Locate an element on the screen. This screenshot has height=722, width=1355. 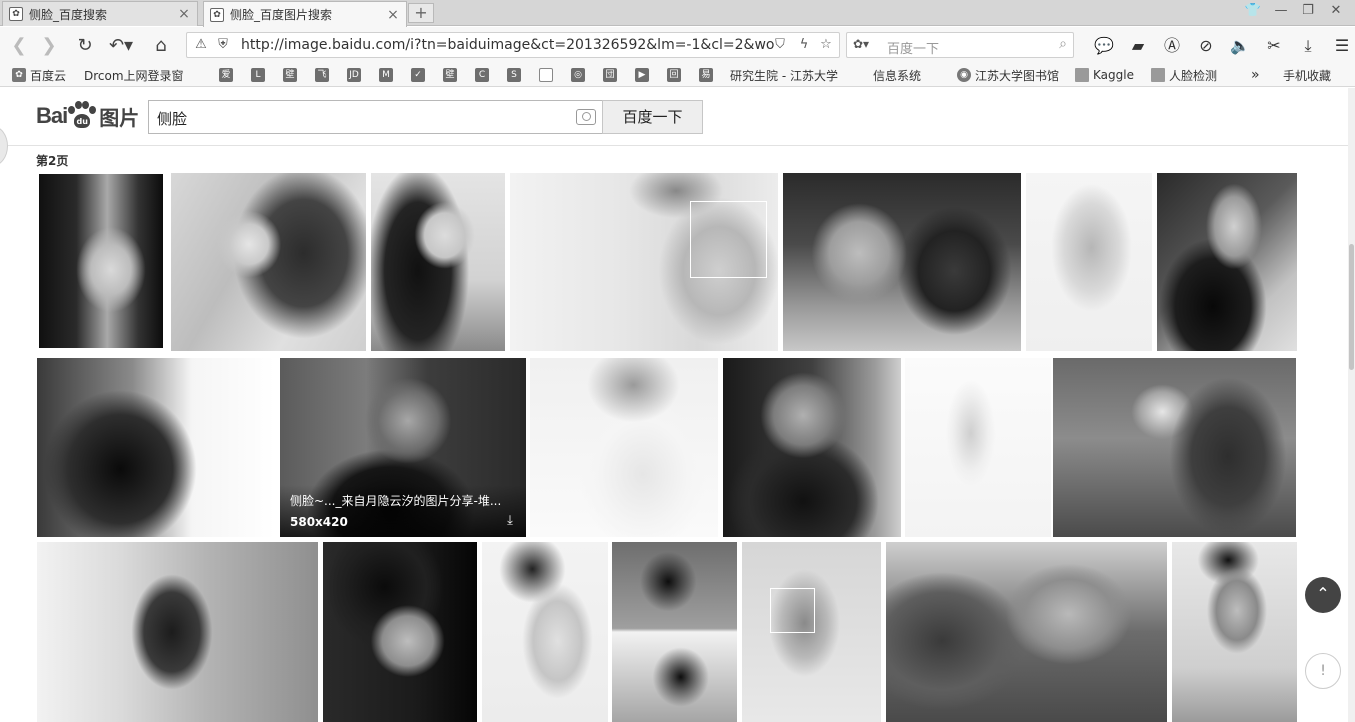
bookmark-info-system: 信息系统 is located at coordinates (897, 117).